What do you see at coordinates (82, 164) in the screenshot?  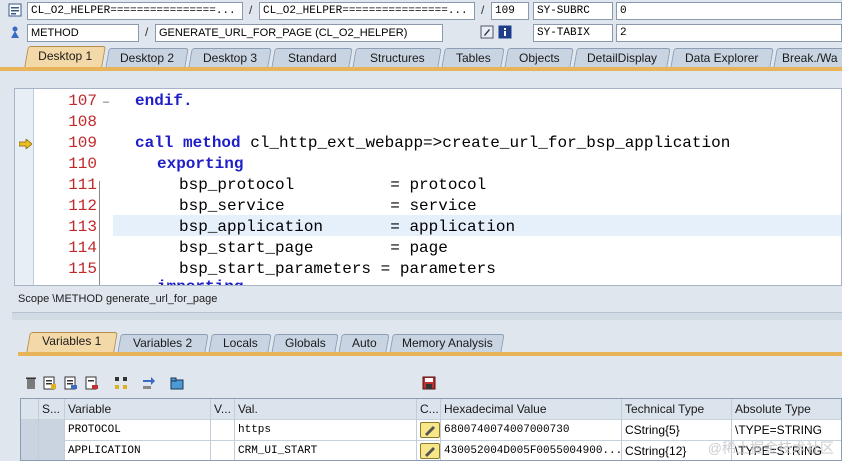 I see `line-number: 110` at bounding box center [82, 164].